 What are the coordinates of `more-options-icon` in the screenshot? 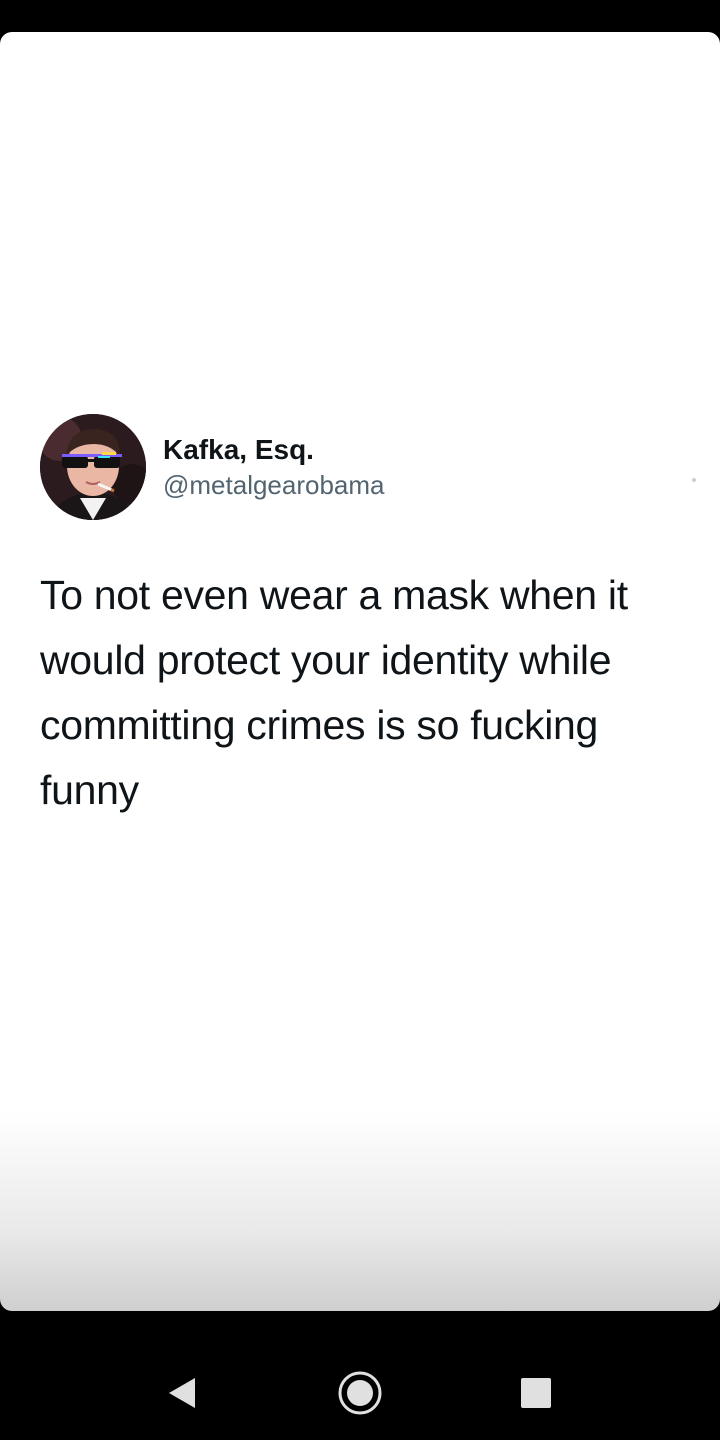 It's located at (694, 480).